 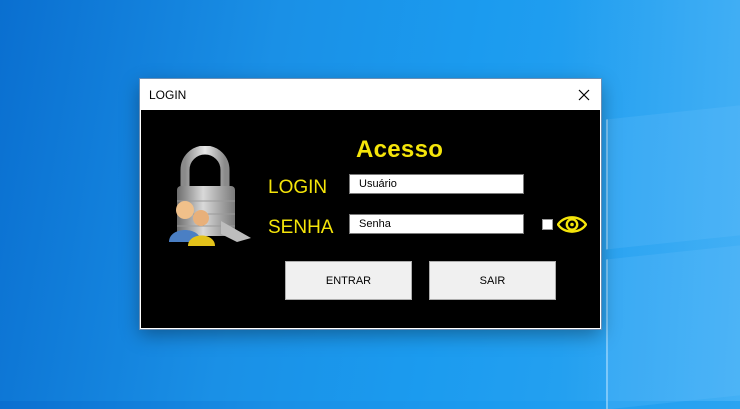 What do you see at coordinates (400, 149) in the screenshot?
I see `page-title: Acesso` at bounding box center [400, 149].